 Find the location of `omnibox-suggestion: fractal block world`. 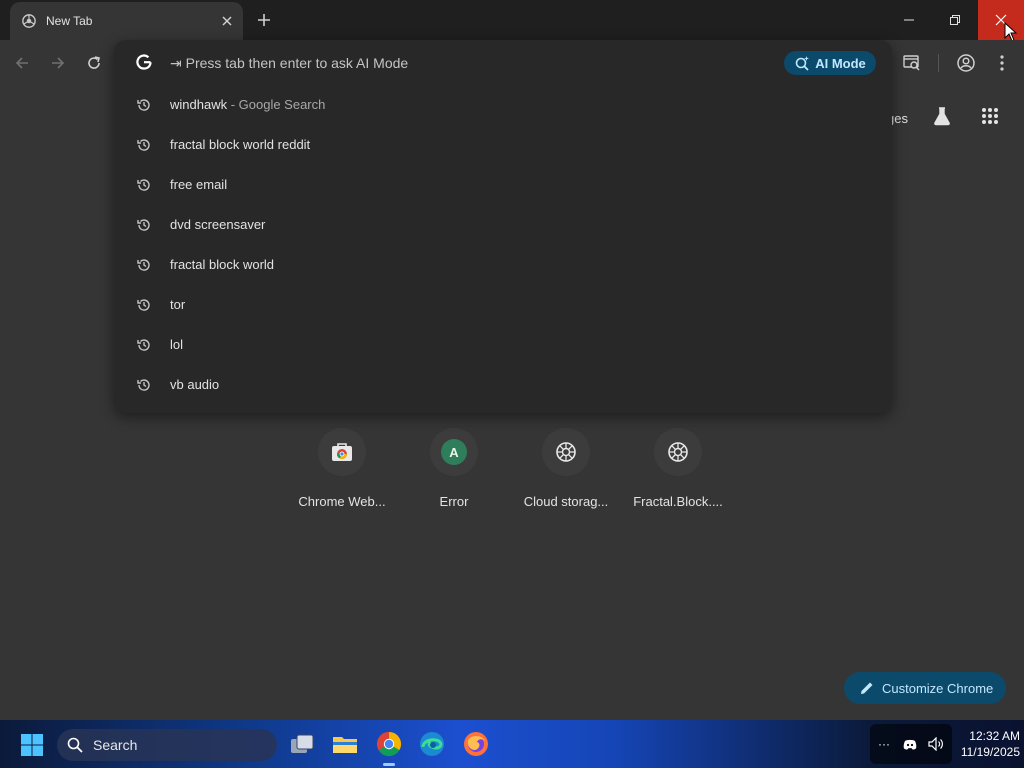

omnibox-suggestion: fractal block world is located at coordinates (503, 265).